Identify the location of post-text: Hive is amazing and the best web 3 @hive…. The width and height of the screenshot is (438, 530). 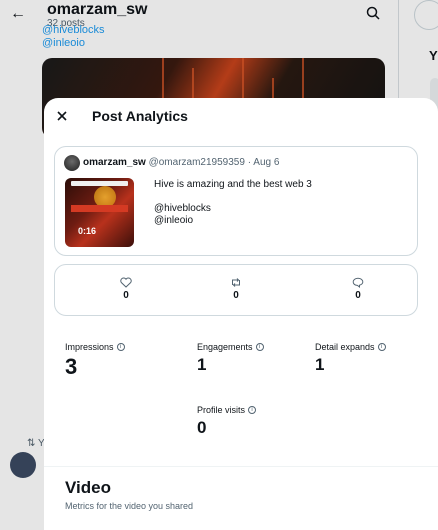
(233, 203).